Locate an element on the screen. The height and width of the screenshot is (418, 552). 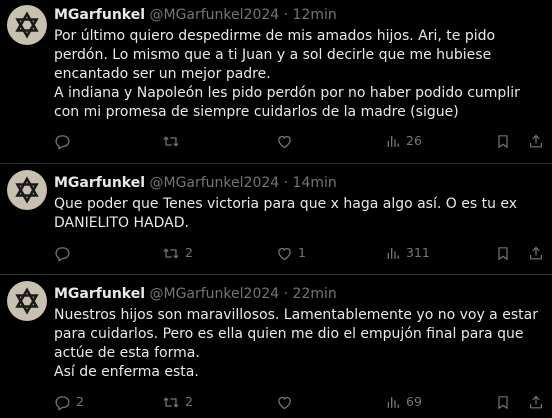
reply-button: 2 is located at coordinates (69, 402).